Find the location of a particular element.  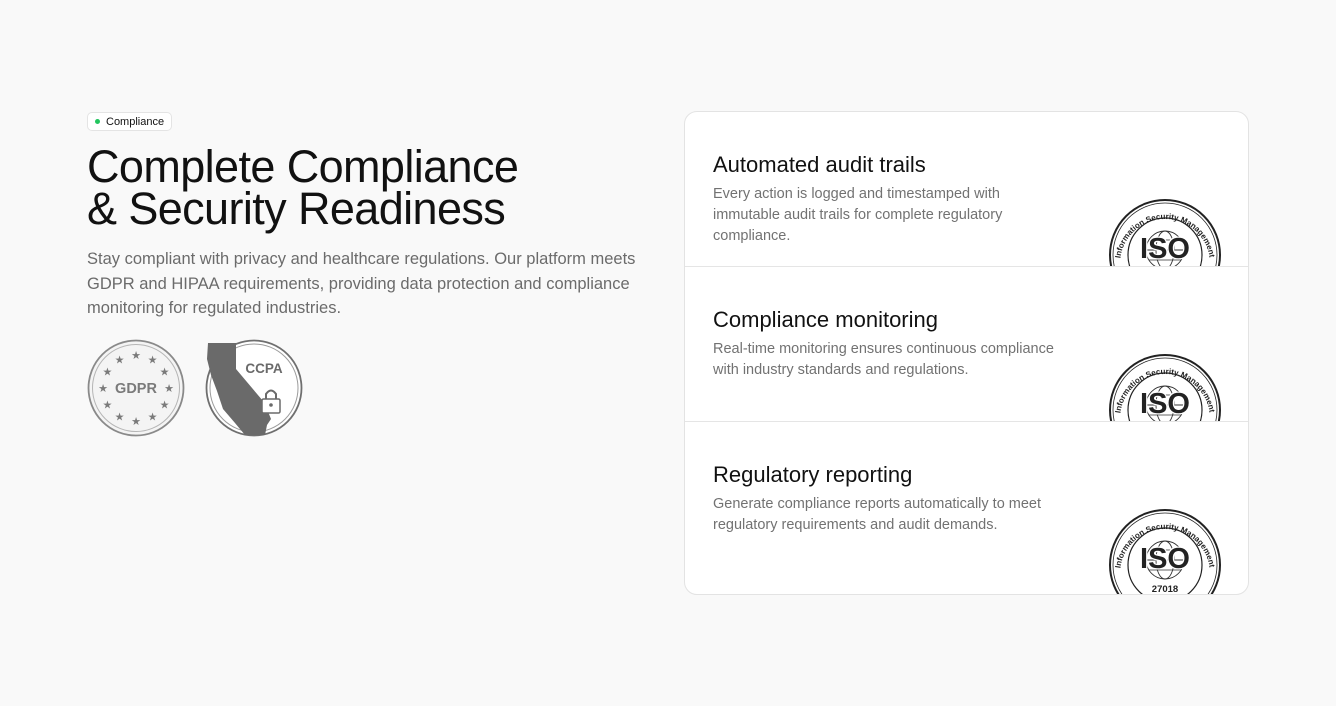

page-title-line1: Complete Compliance is located at coordinates (303, 166).